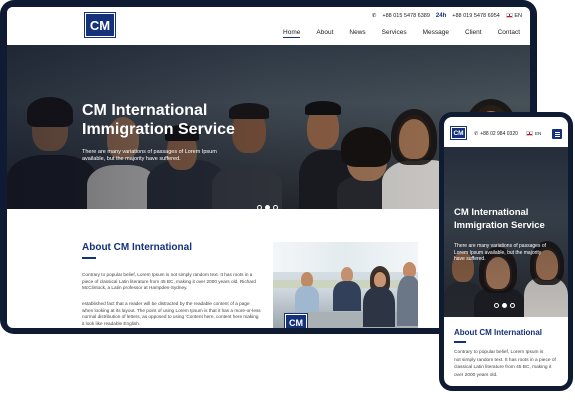 The height and width of the screenshot is (414, 575). Describe the element at coordinates (518, 16) in the screenshot. I see `language-label: EN` at that location.